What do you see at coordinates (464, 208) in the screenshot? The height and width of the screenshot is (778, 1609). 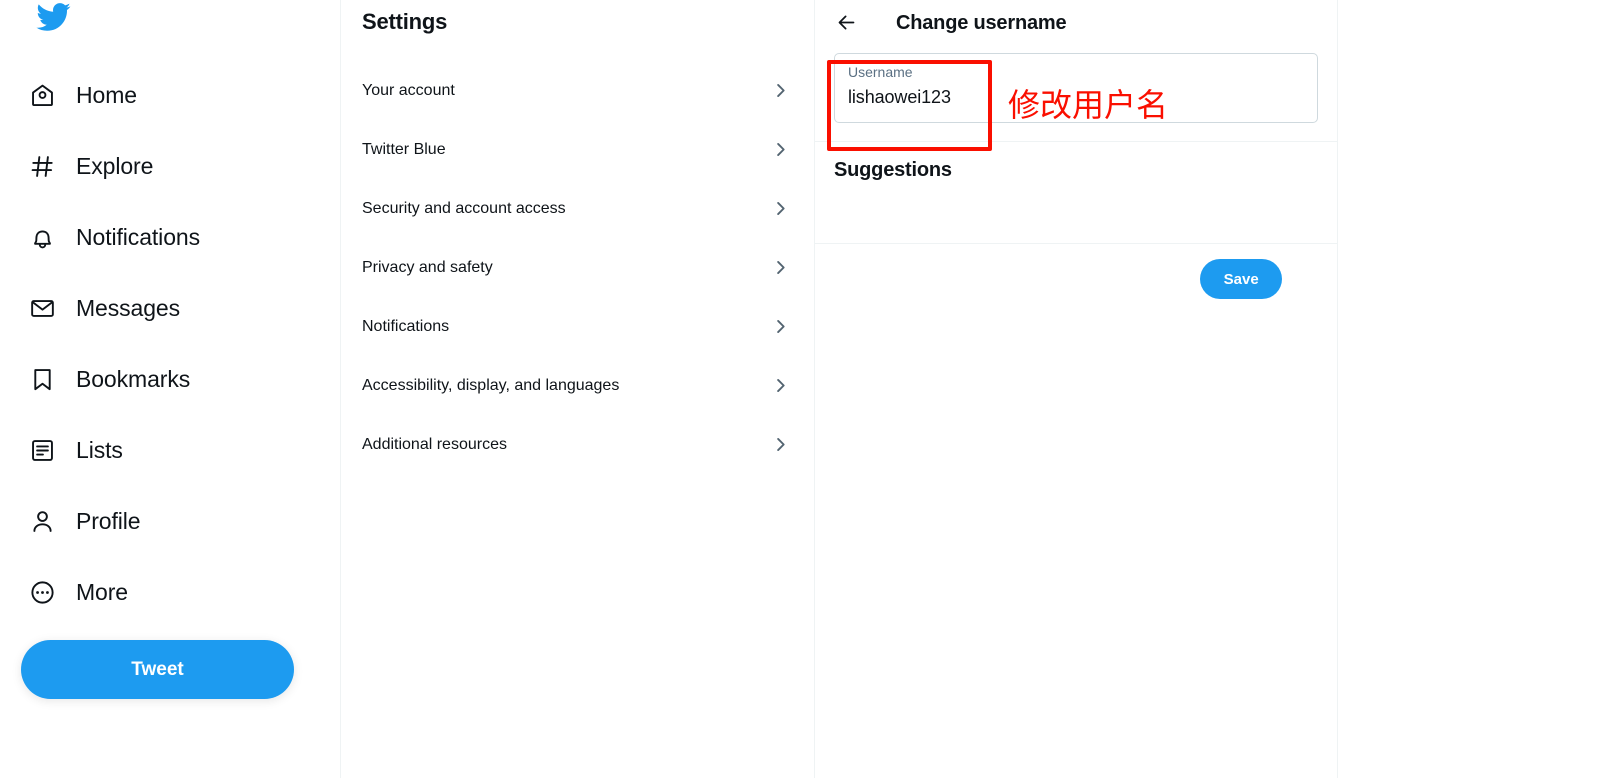 I see `settings-item-label: Security and account access` at bounding box center [464, 208].